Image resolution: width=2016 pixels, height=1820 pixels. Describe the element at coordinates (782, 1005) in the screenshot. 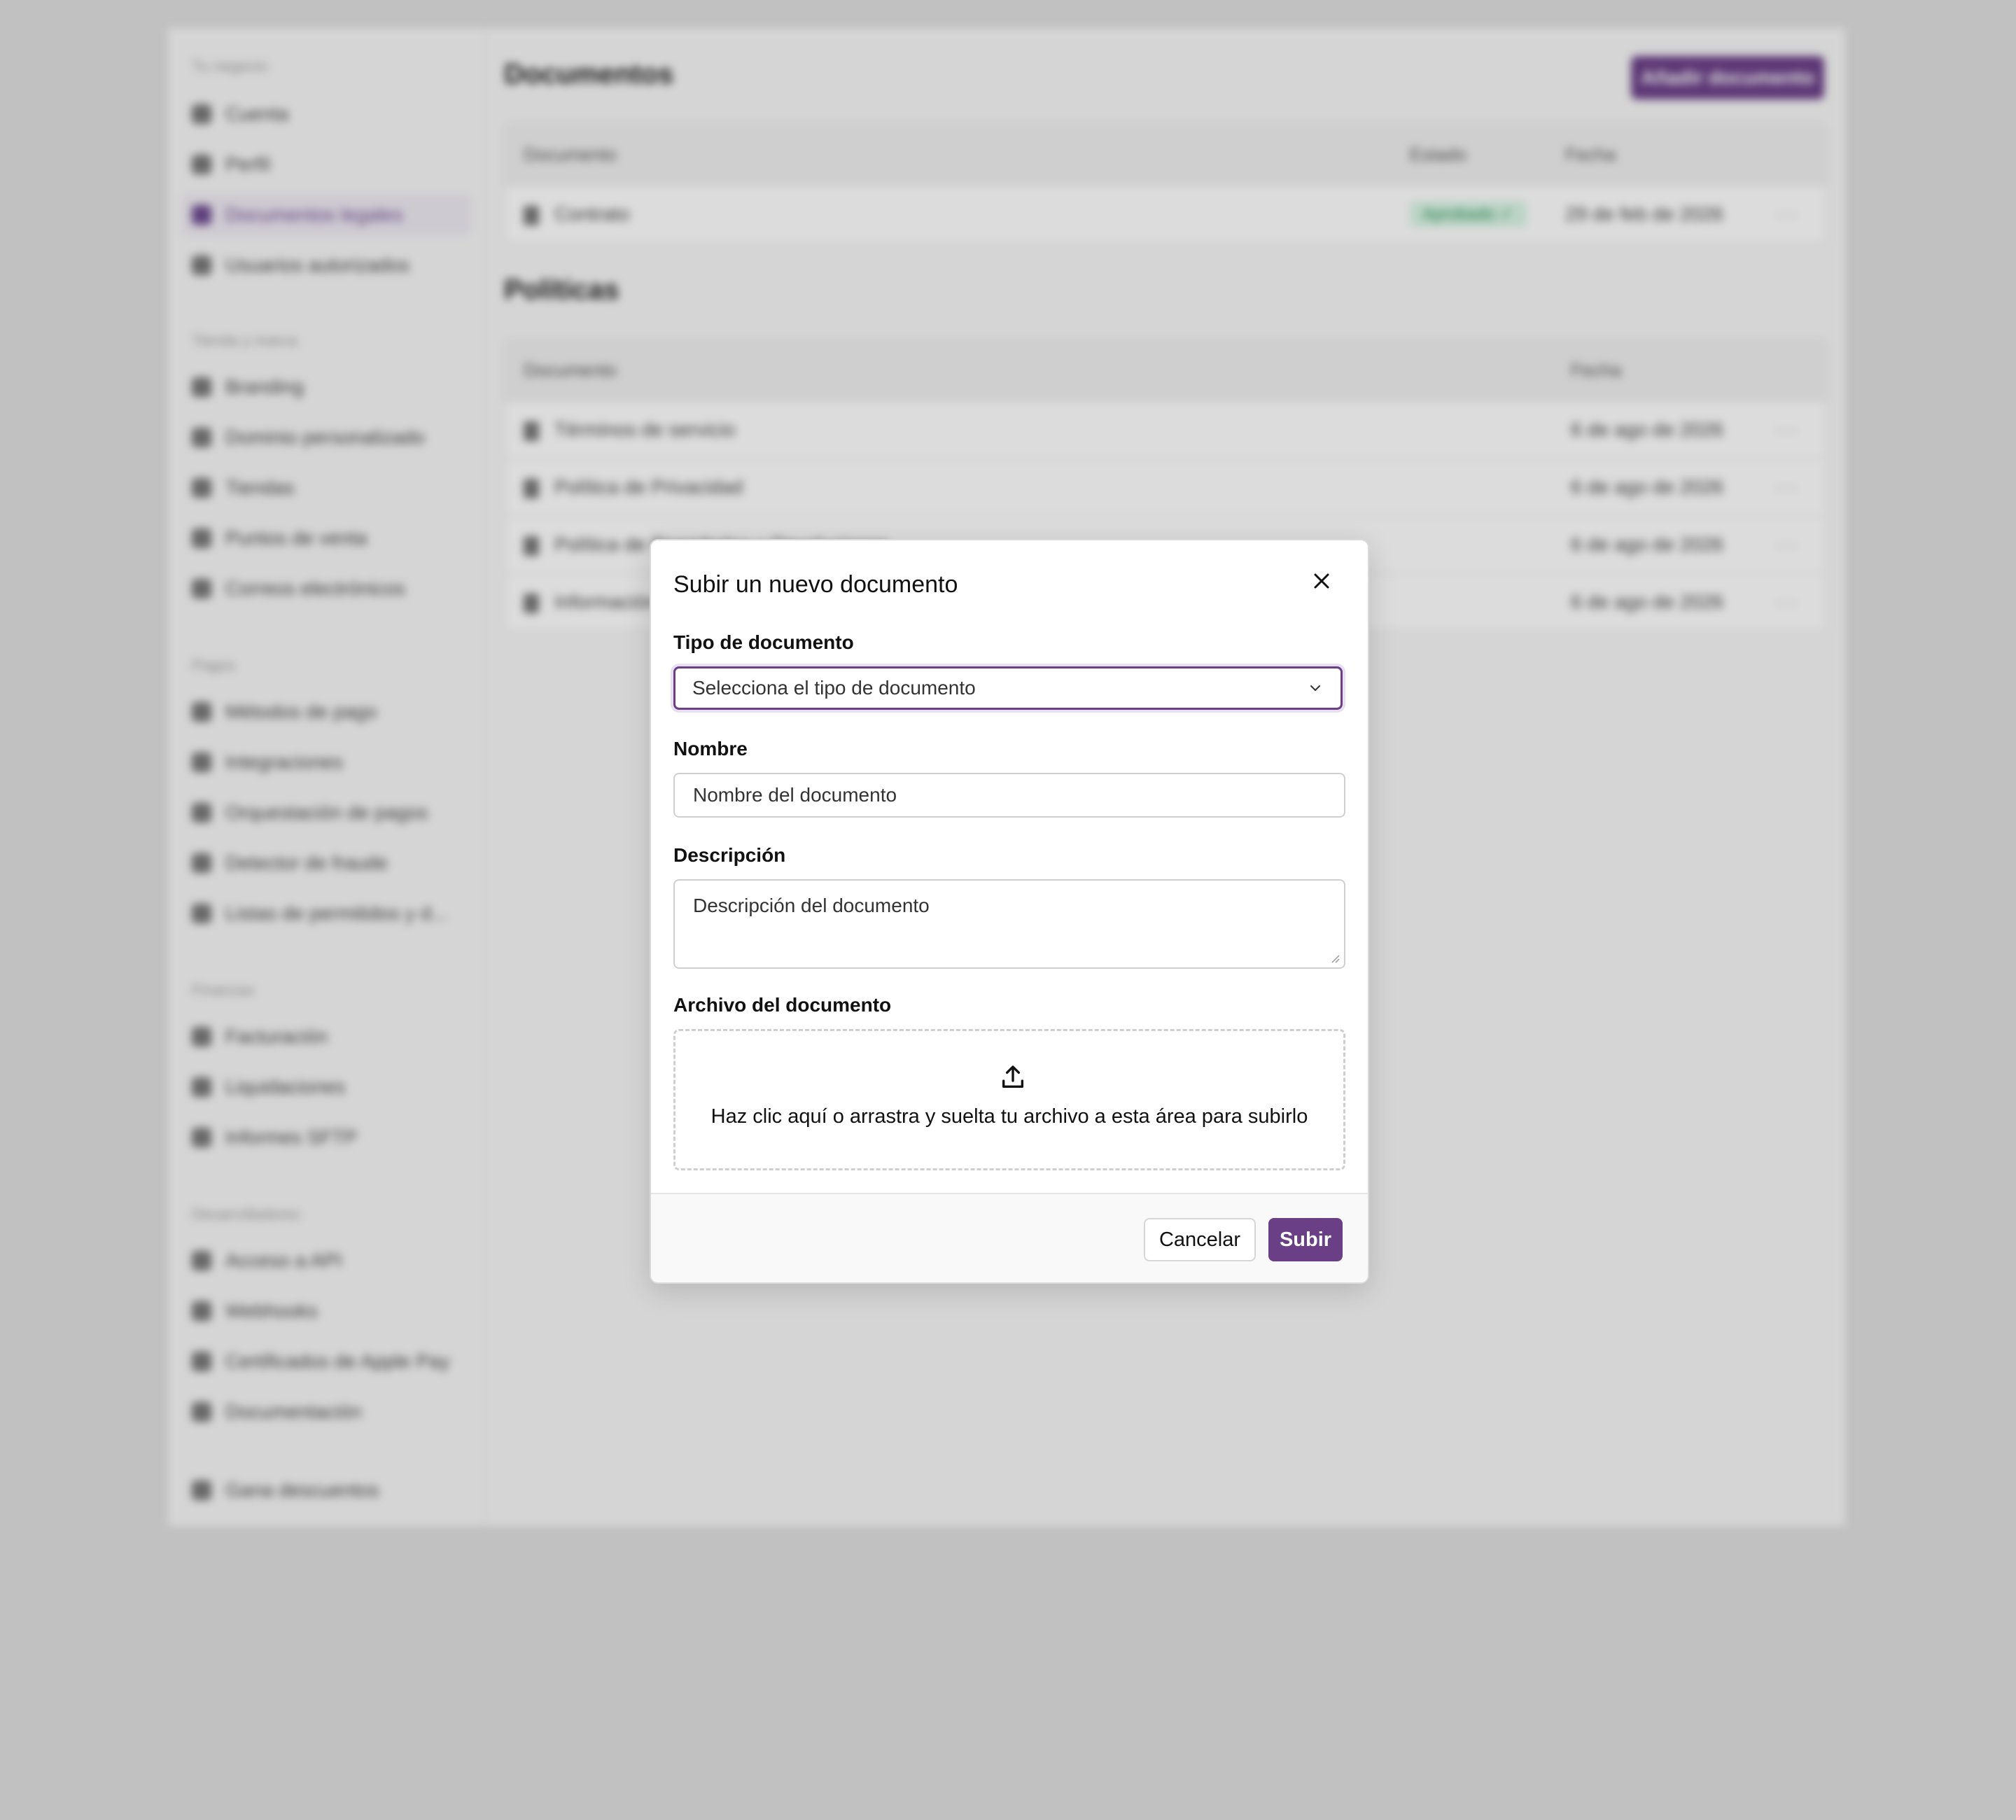

I see `file-label: Archivo del documento` at that location.